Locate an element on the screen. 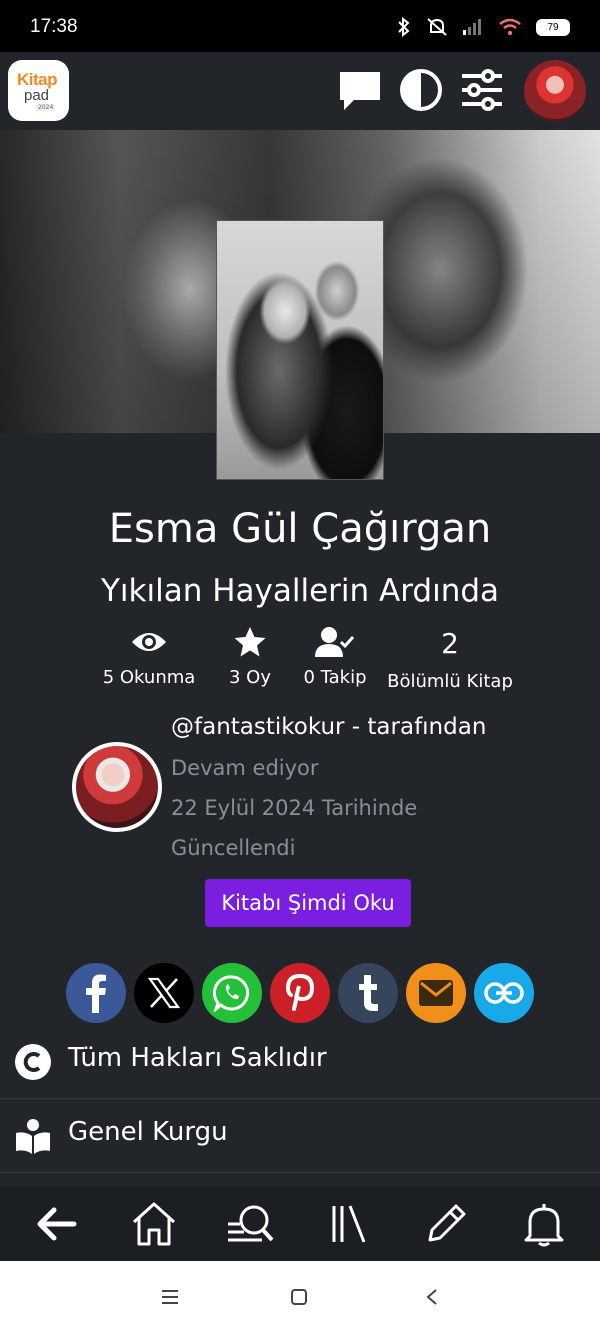  menu-icon is located at coordinates (170, 1297).